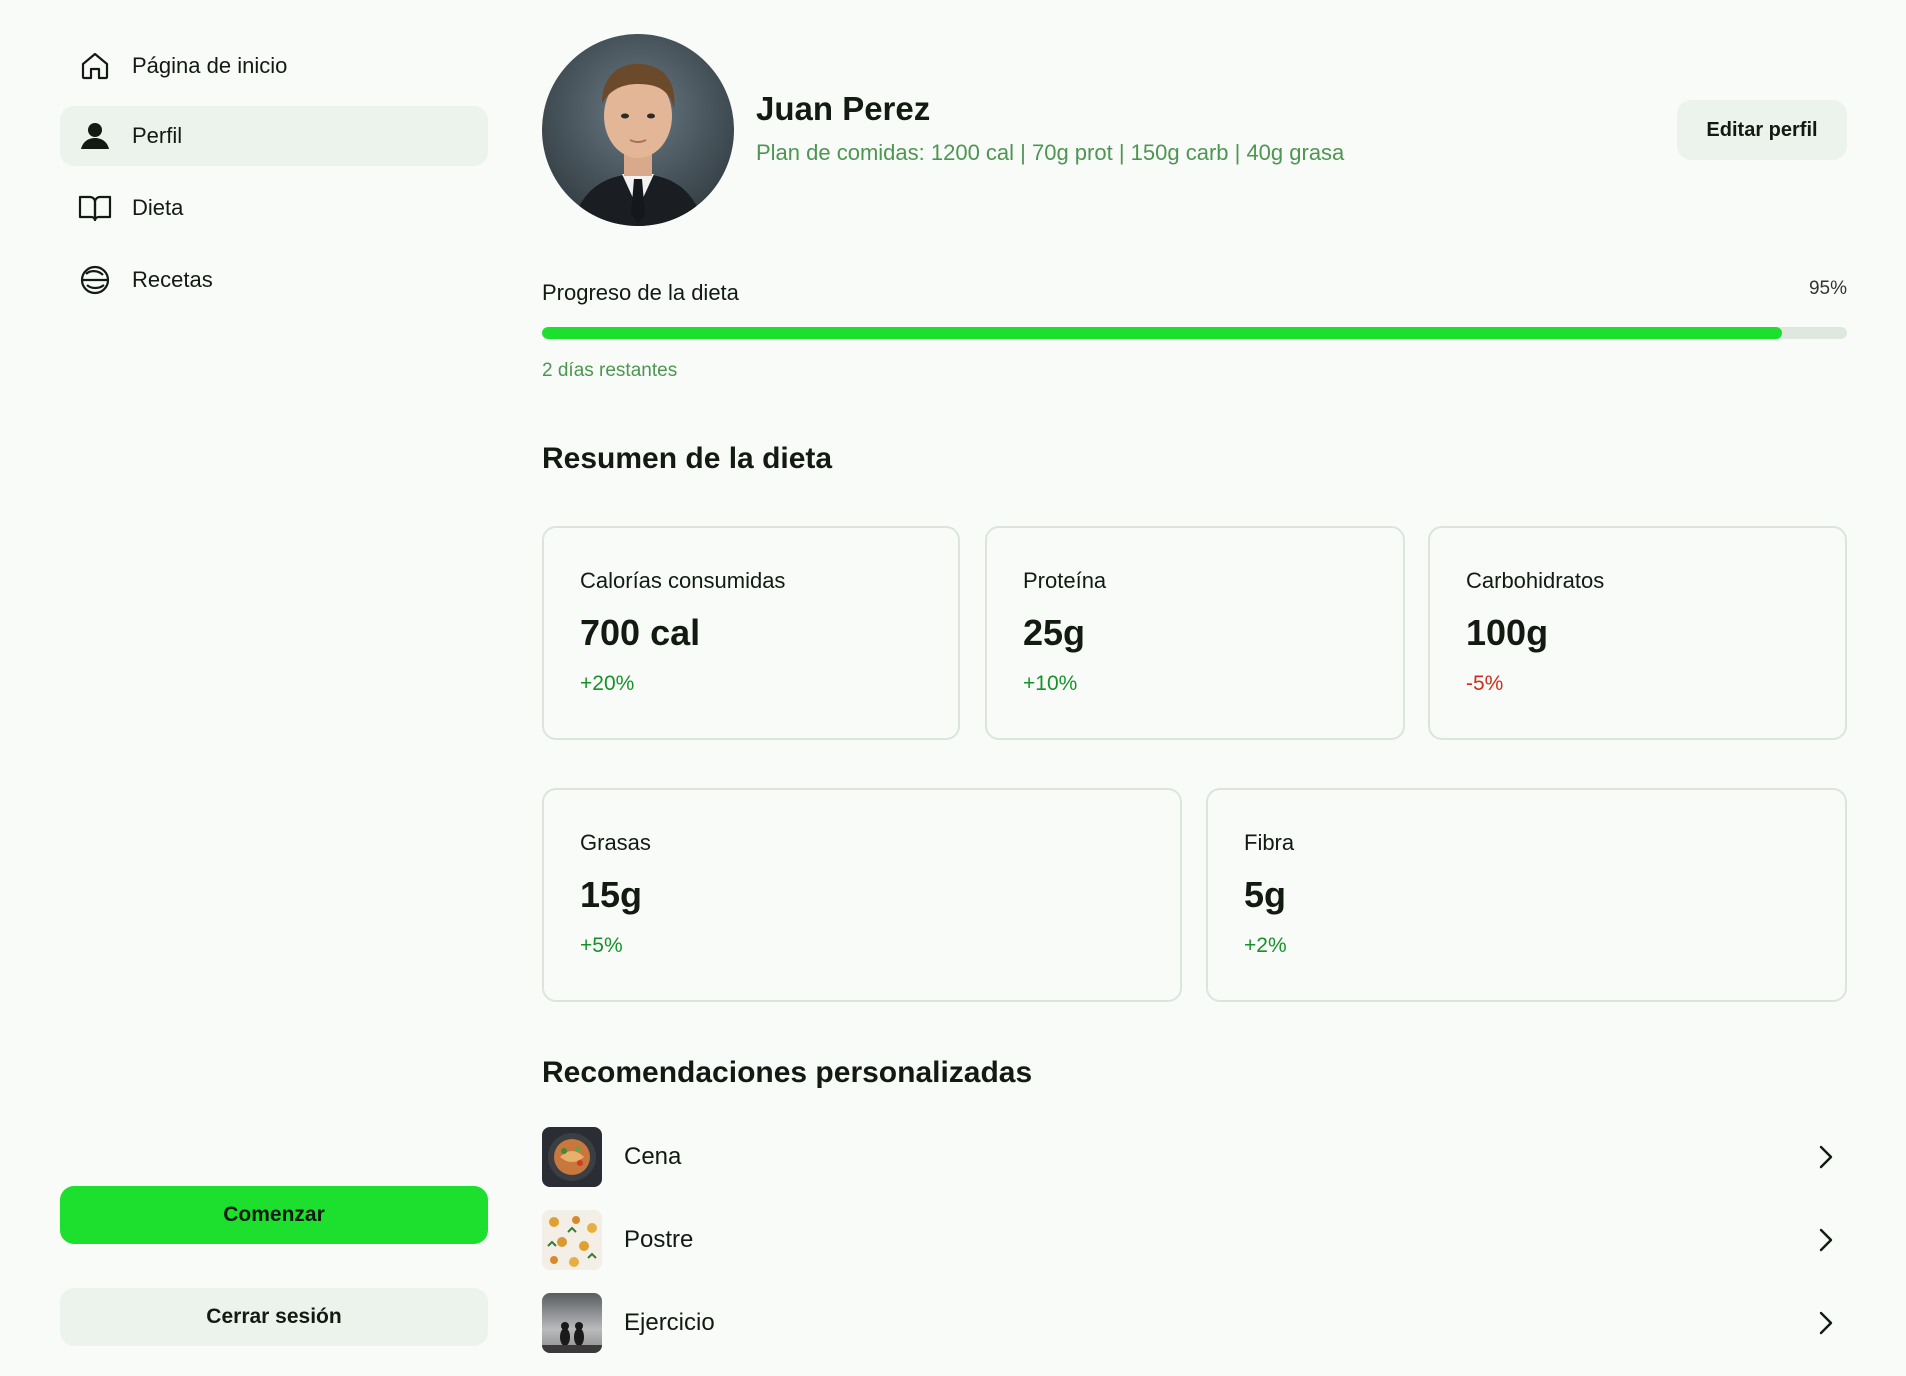  I want to click on summary-card-protein: Proteína 25g +10%, so click(1195, 633).